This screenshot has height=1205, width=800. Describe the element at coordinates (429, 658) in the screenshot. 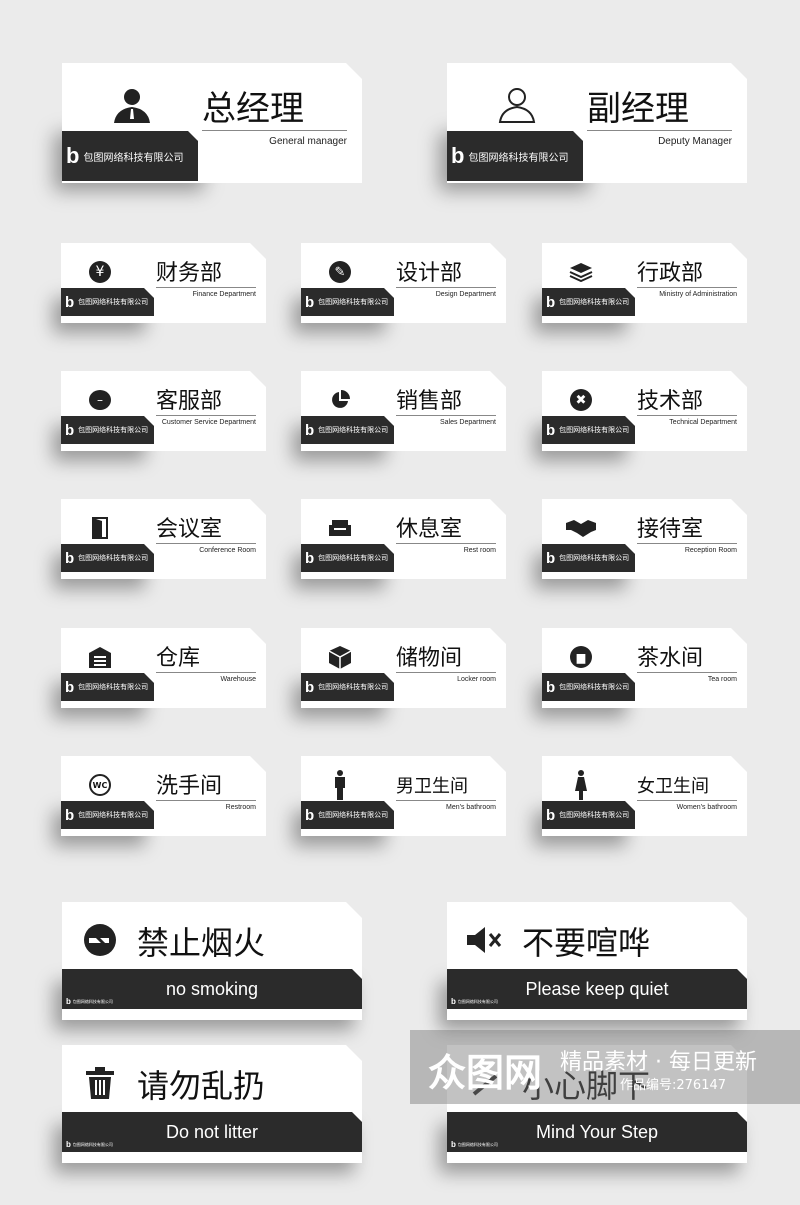

I see `sign-title: 储物间` at that location.